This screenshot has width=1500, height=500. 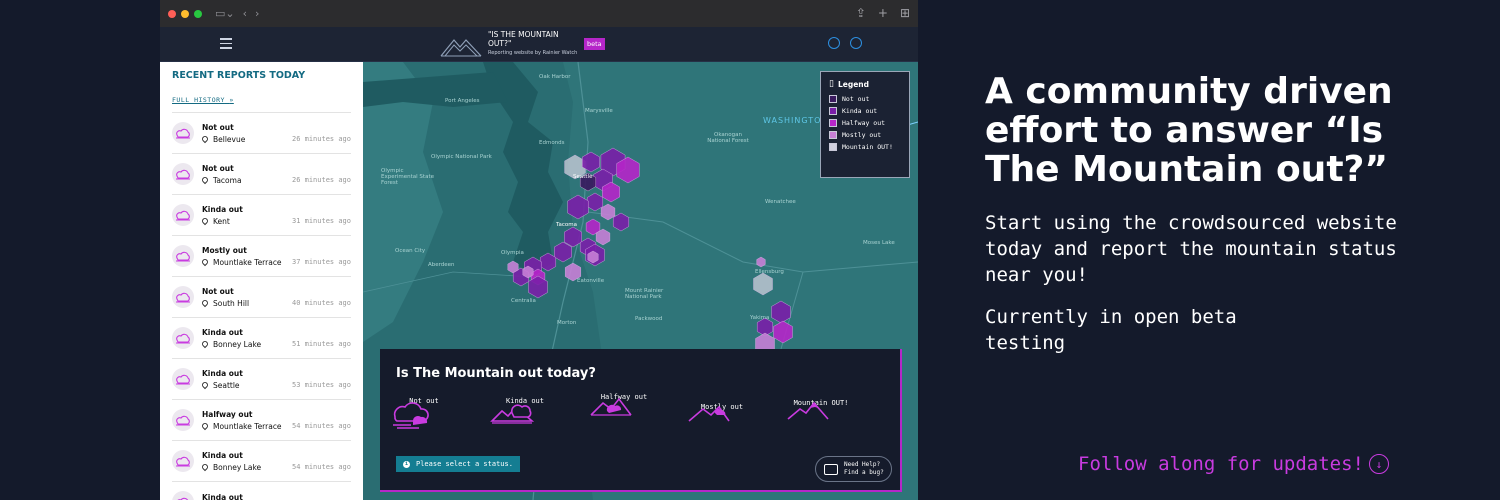 What do you see at coordinates (883, 13) in the screenshot?
I see `new-tab-icon: +` at bounding box center [883, 13].